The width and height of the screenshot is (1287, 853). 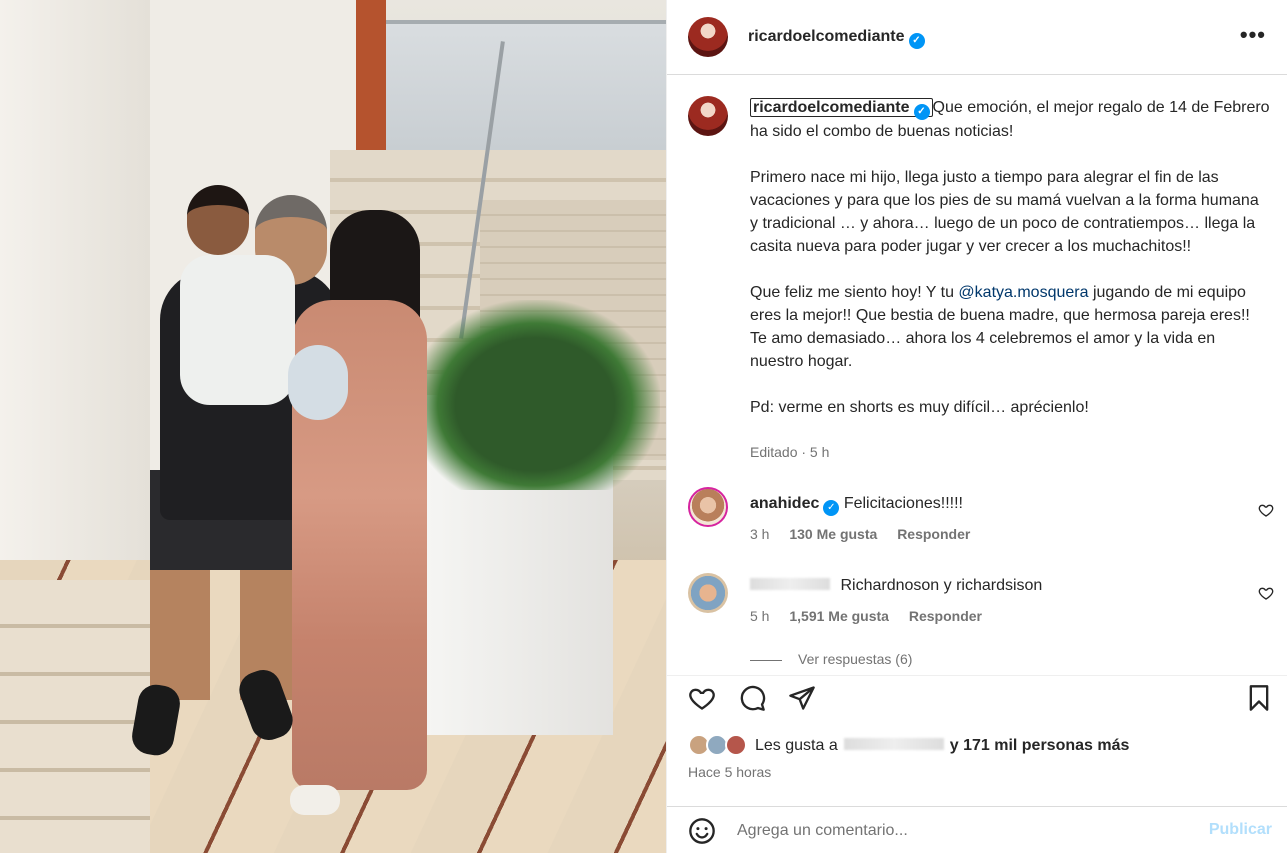 I want to click on author-username: ricardoelcomediante ✓, so click(x=836, y=38).